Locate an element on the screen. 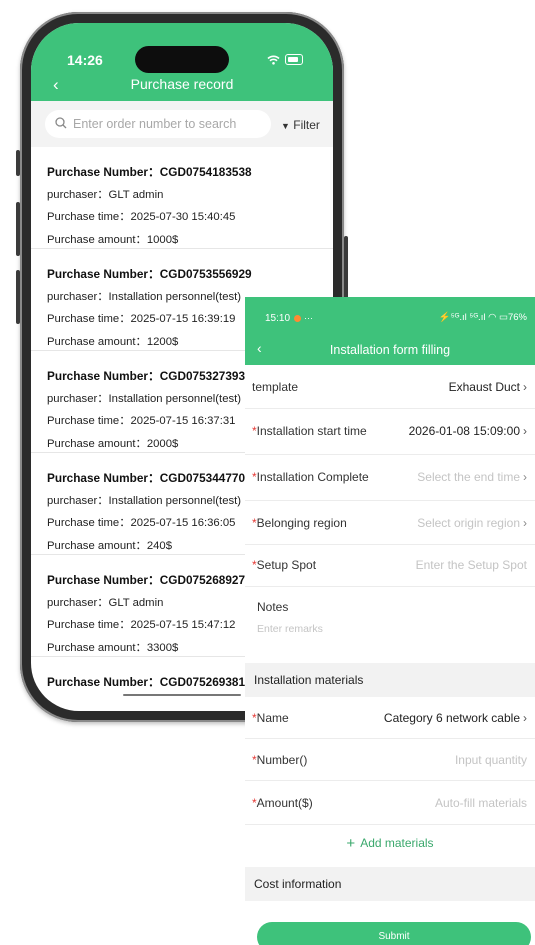 The height and width of the screenshot is (945, 535). volume-down-button is located at coordinates (18, 297).